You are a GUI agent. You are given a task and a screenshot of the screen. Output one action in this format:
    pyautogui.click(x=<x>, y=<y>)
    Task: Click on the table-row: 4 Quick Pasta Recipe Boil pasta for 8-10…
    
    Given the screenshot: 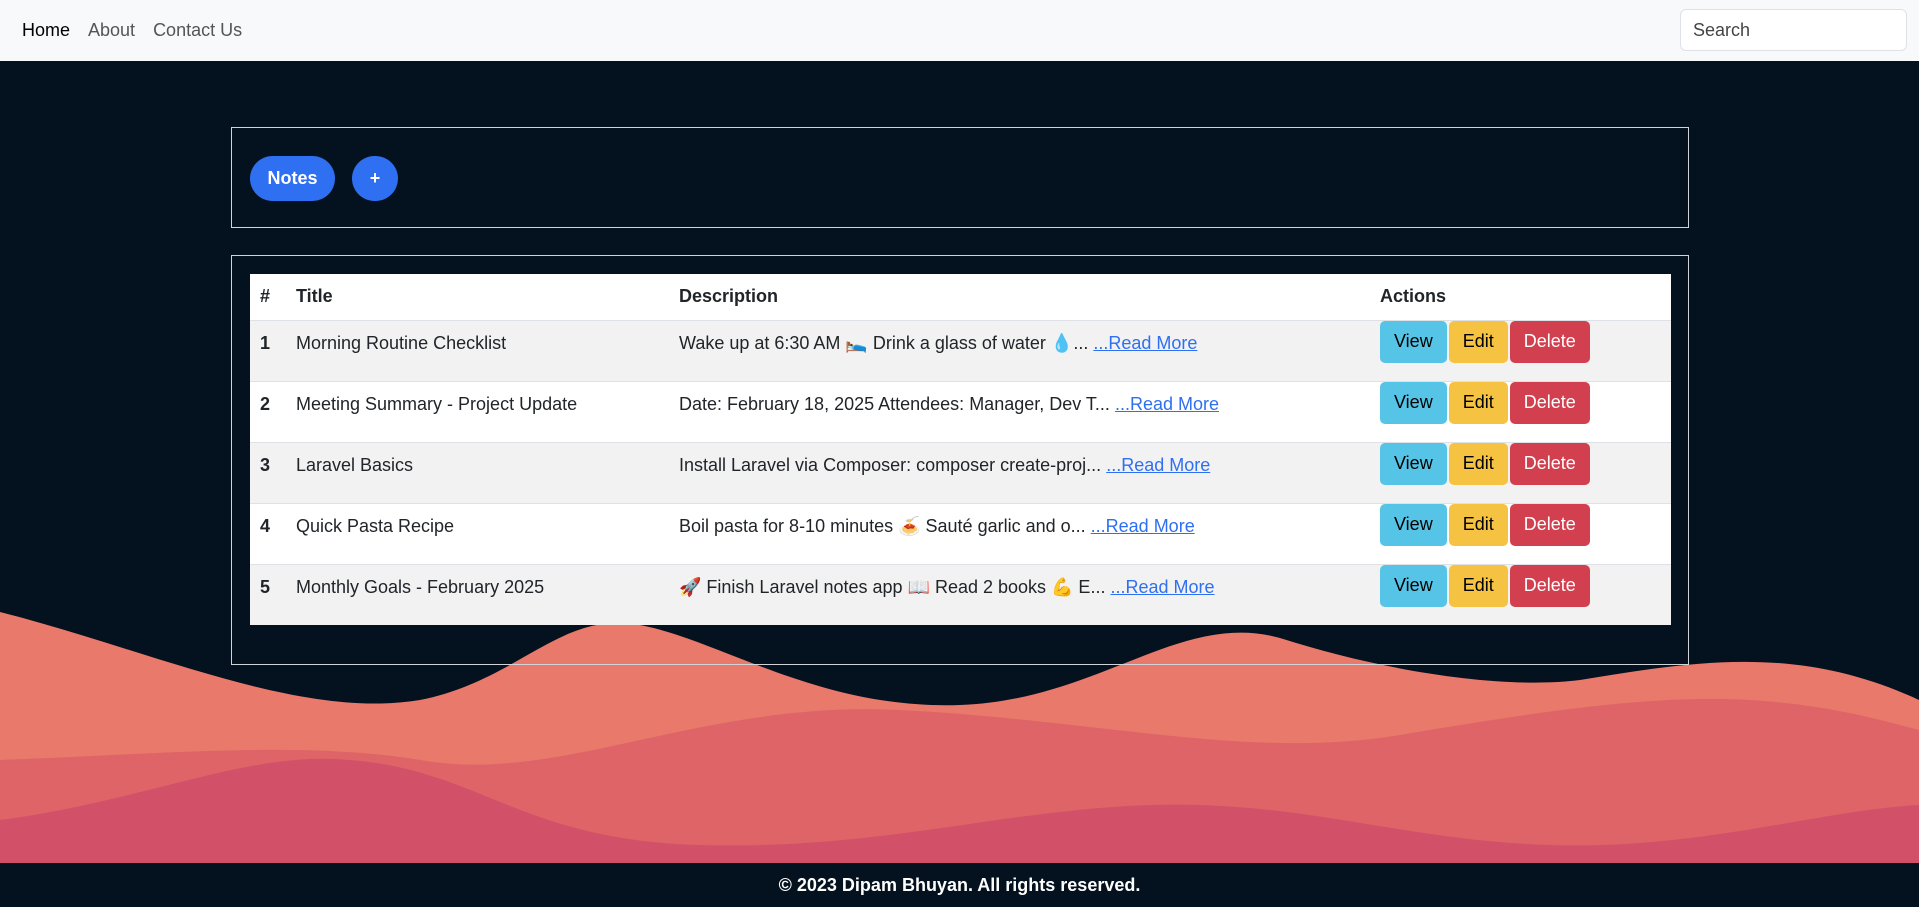 What is the action you would take?
    pyautogui.click(x=960, y=534)
    